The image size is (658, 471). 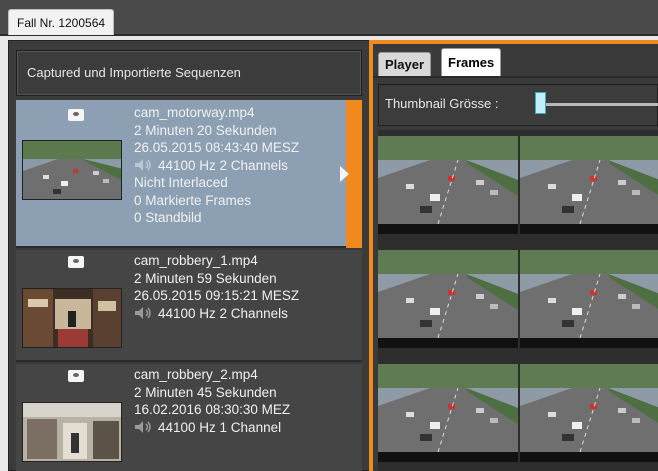 I want to click on selection-arrow-icon, so click(x=344, y=174).